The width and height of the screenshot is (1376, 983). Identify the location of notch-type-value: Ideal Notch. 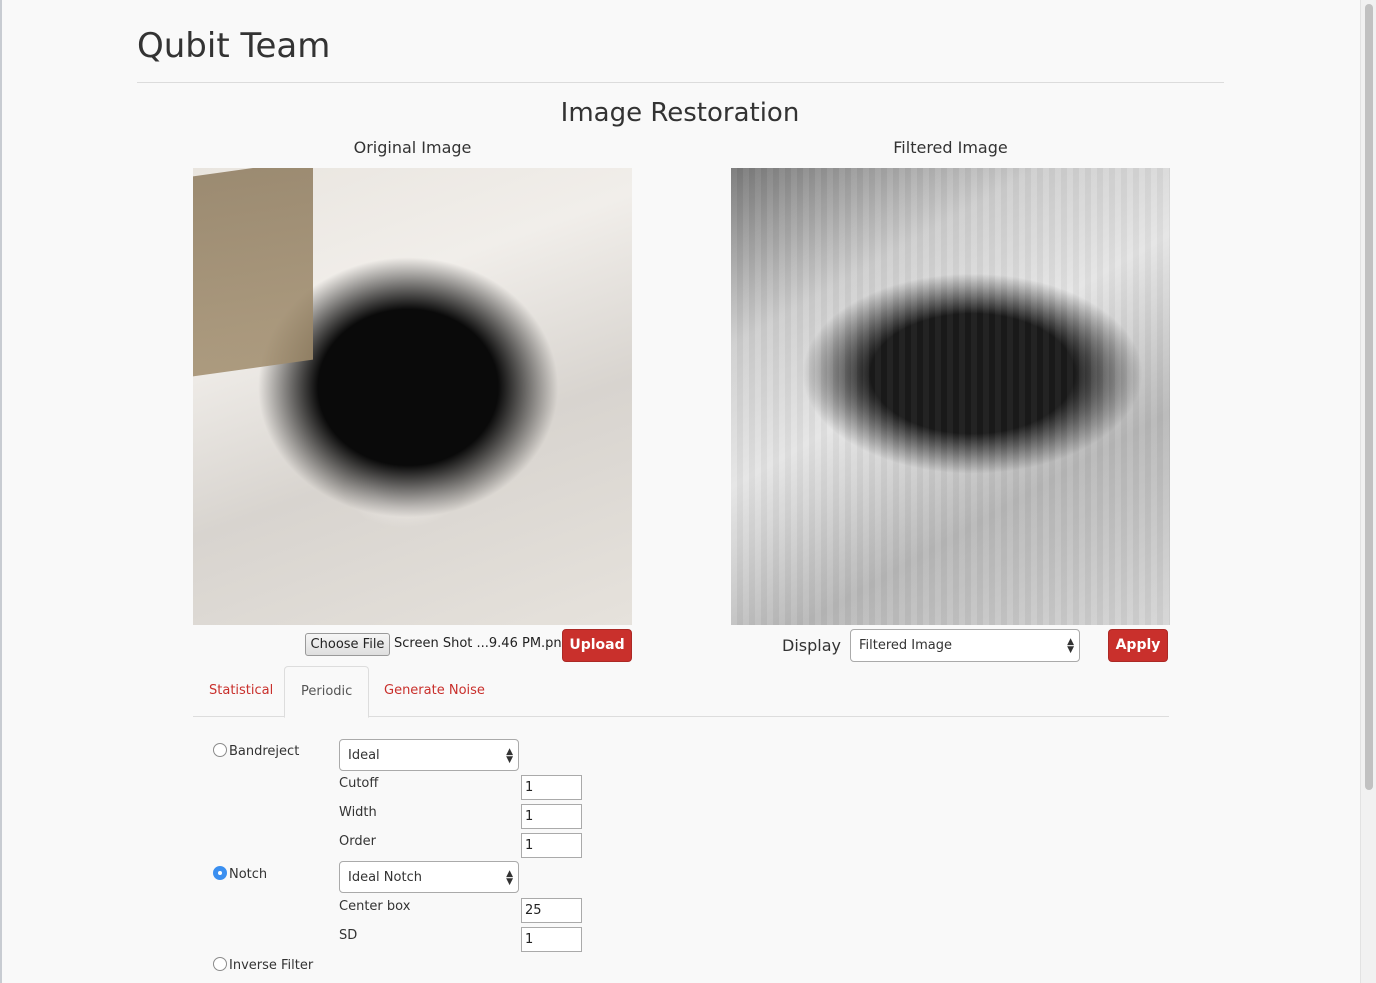
(385, 877).